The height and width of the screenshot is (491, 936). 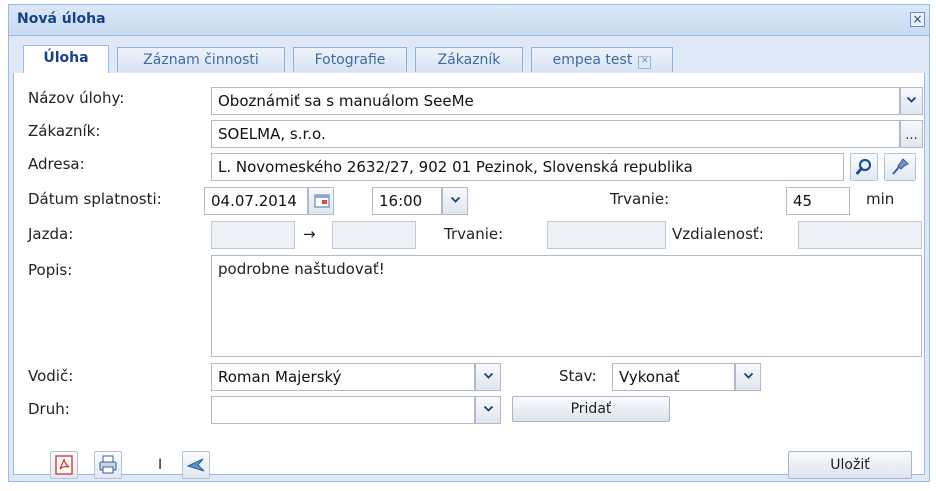 I want to click on tab-activity-log-label: Záznam činnosti, so click(x=201, y=60).